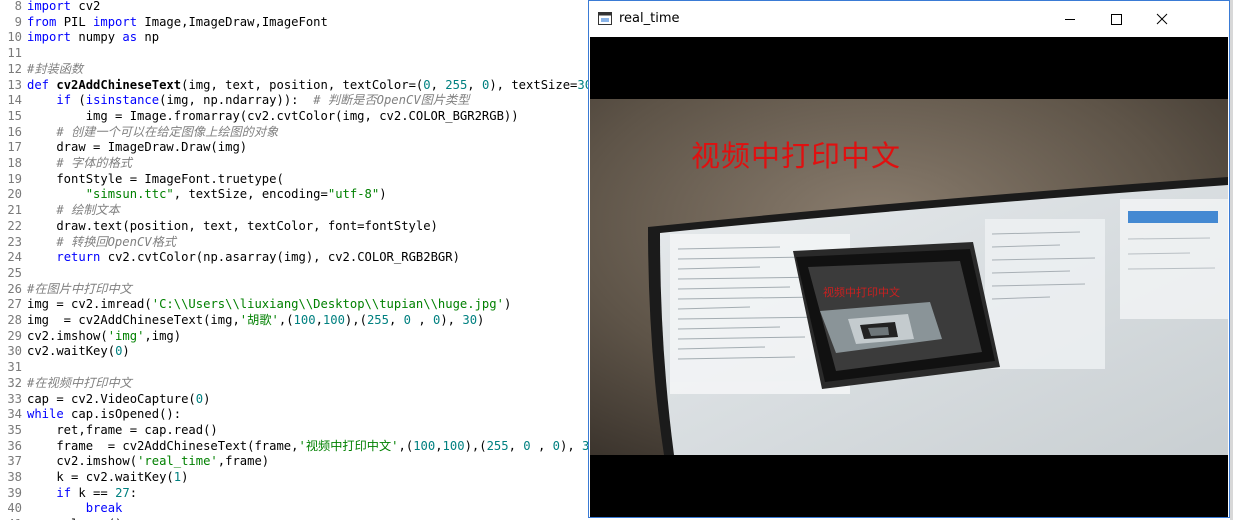 The image size is (1233, 520). Describe the element at coordinates (295, 518) in the screenshot. I see `code-line: 41 cap.release()` at that location.